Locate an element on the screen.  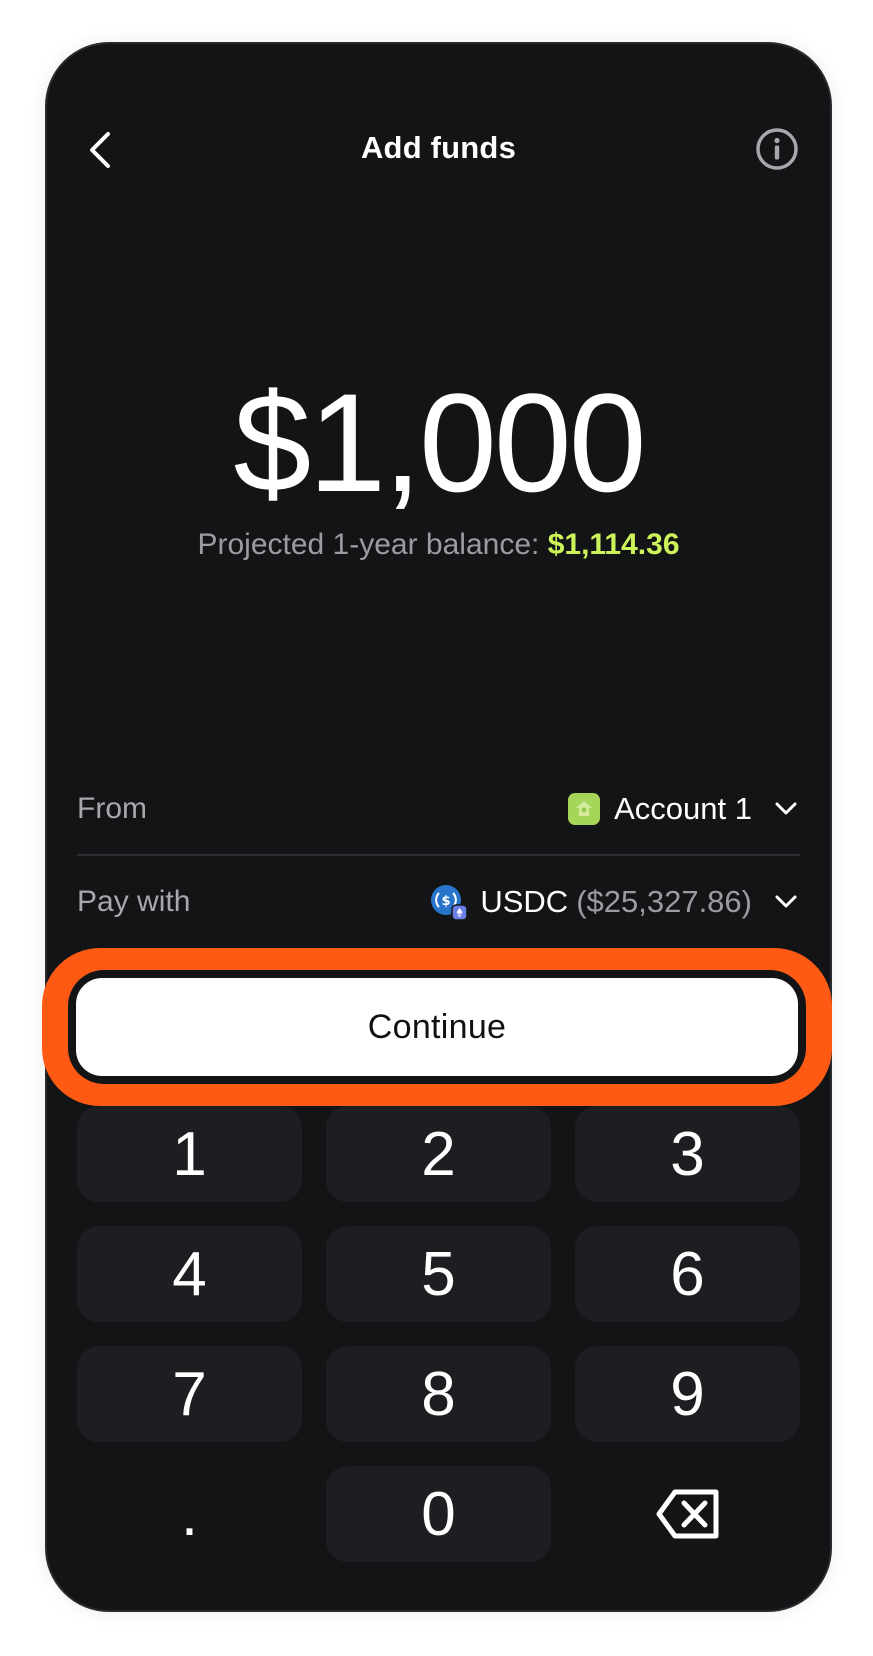
info-icon is located at coordinates (777, 149).